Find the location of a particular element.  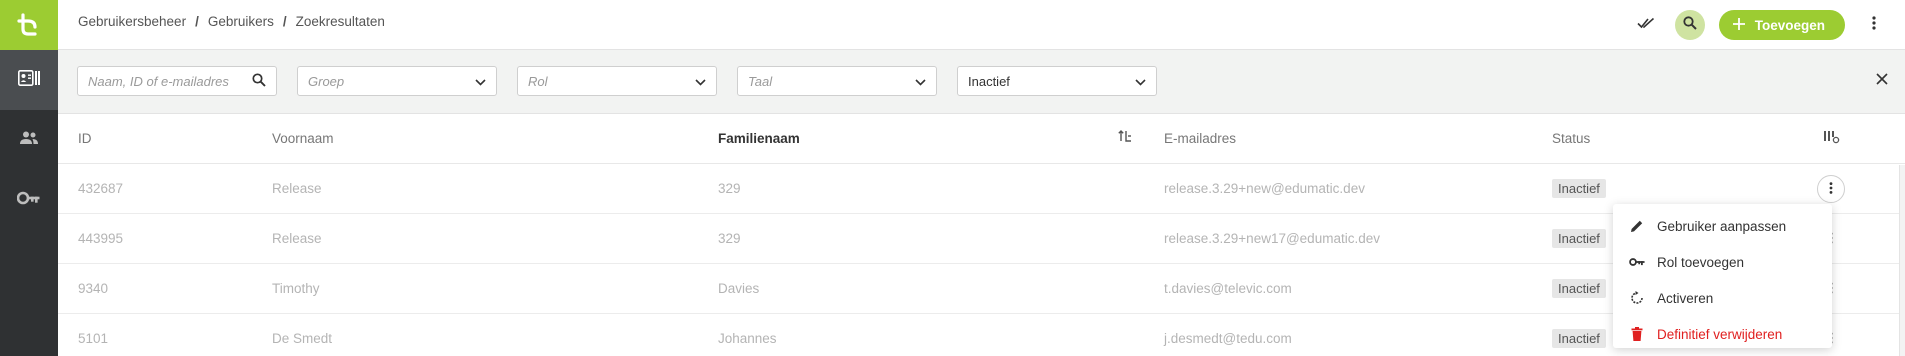

groups-icon is located at coordinates (29, 140).